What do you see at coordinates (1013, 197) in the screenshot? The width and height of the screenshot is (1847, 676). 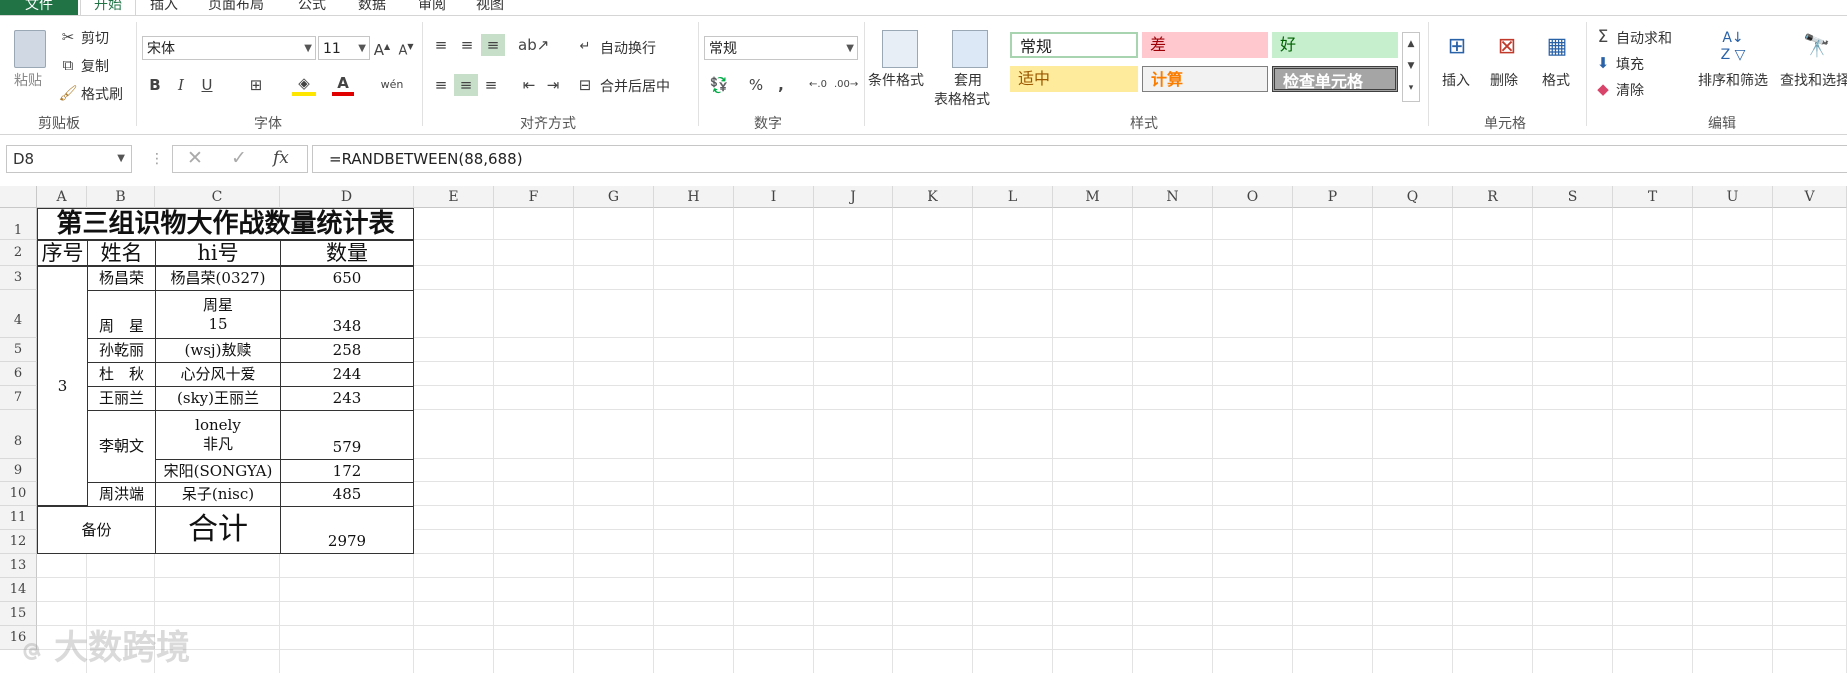 I see `column-header: L` at bounding box center [1013, 197].